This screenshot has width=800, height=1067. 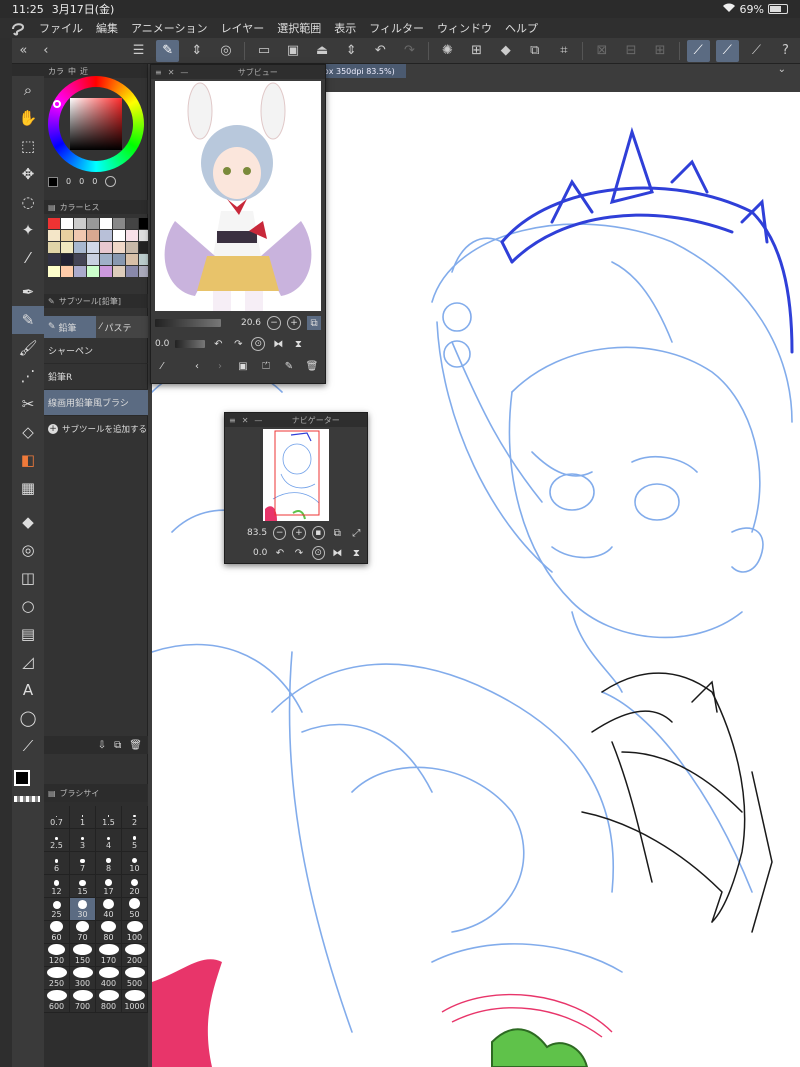 I want to click on subtool-group-pencil: ✎ 鉛筆, so click(x=70, y=327).